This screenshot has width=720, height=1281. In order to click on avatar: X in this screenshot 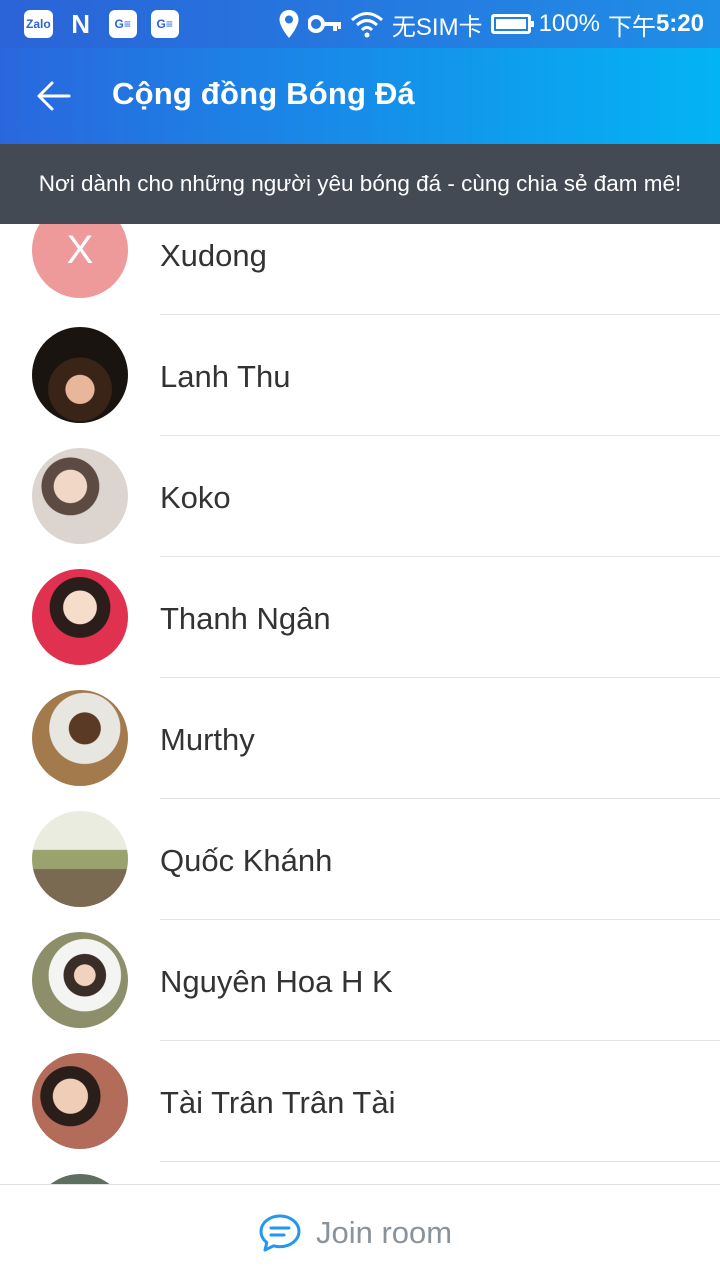, I will do `click(80, 261)`.